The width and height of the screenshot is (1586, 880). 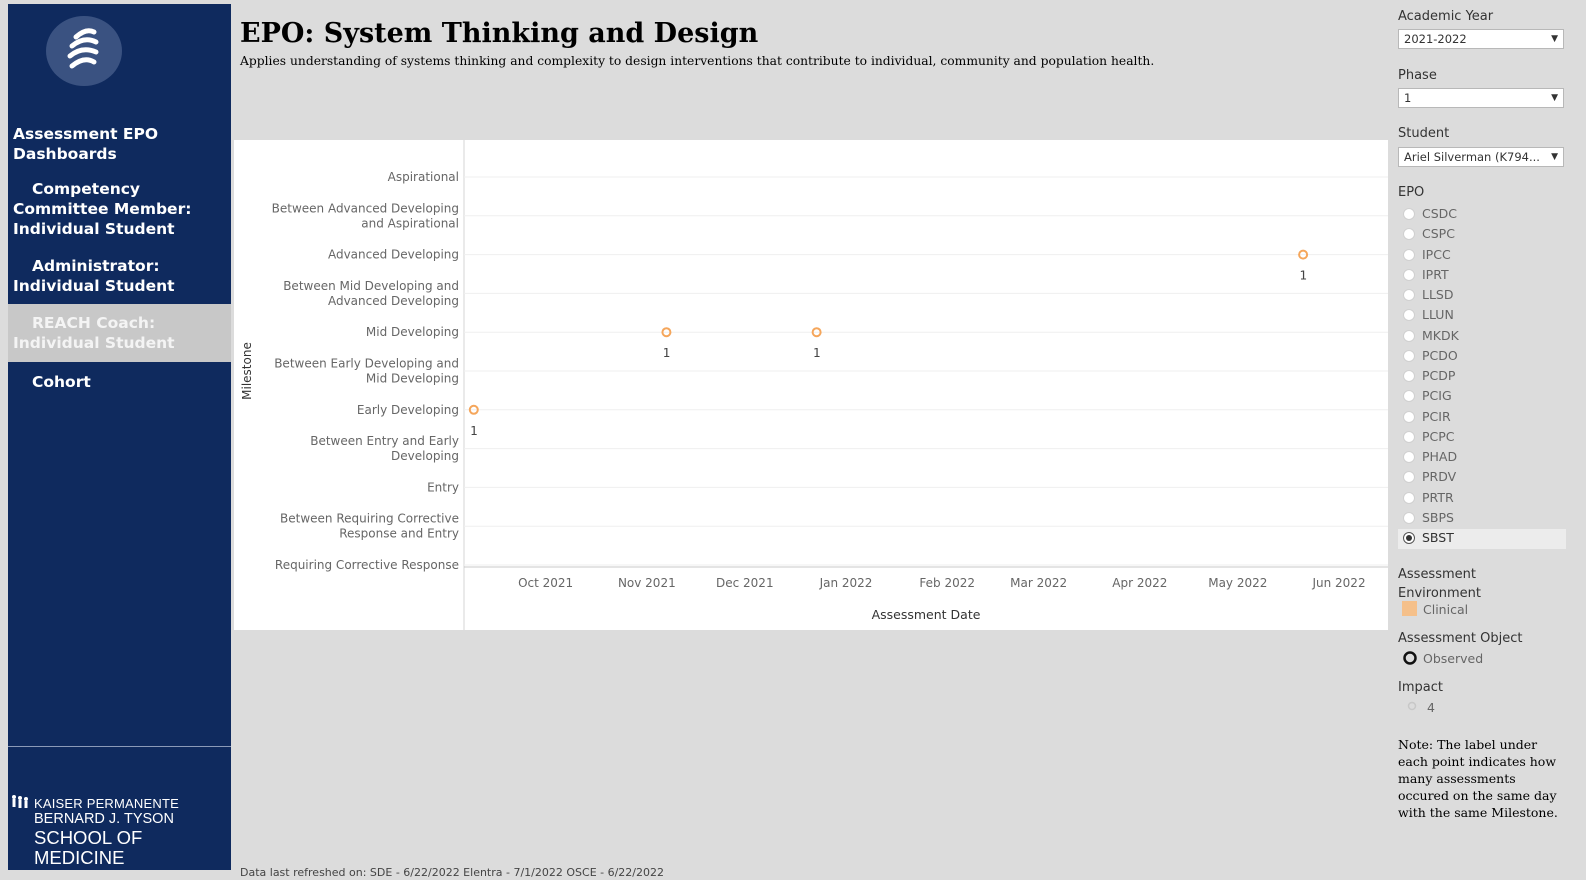 I want to click on brand-line-2: BERNARD J. TYSON, so click(x=104, y=819).